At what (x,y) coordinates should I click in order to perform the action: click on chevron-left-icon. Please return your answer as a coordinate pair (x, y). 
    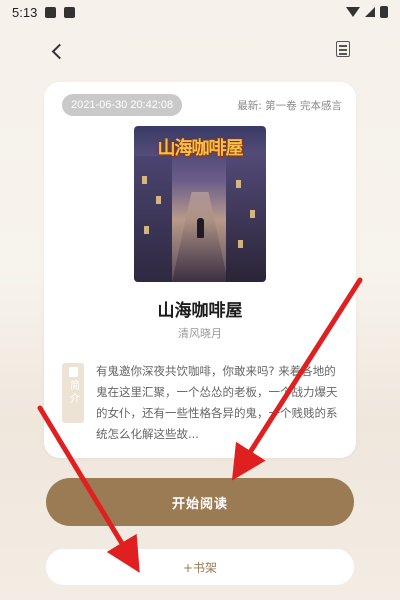
    Looking at the image, I should click on (59, 51).